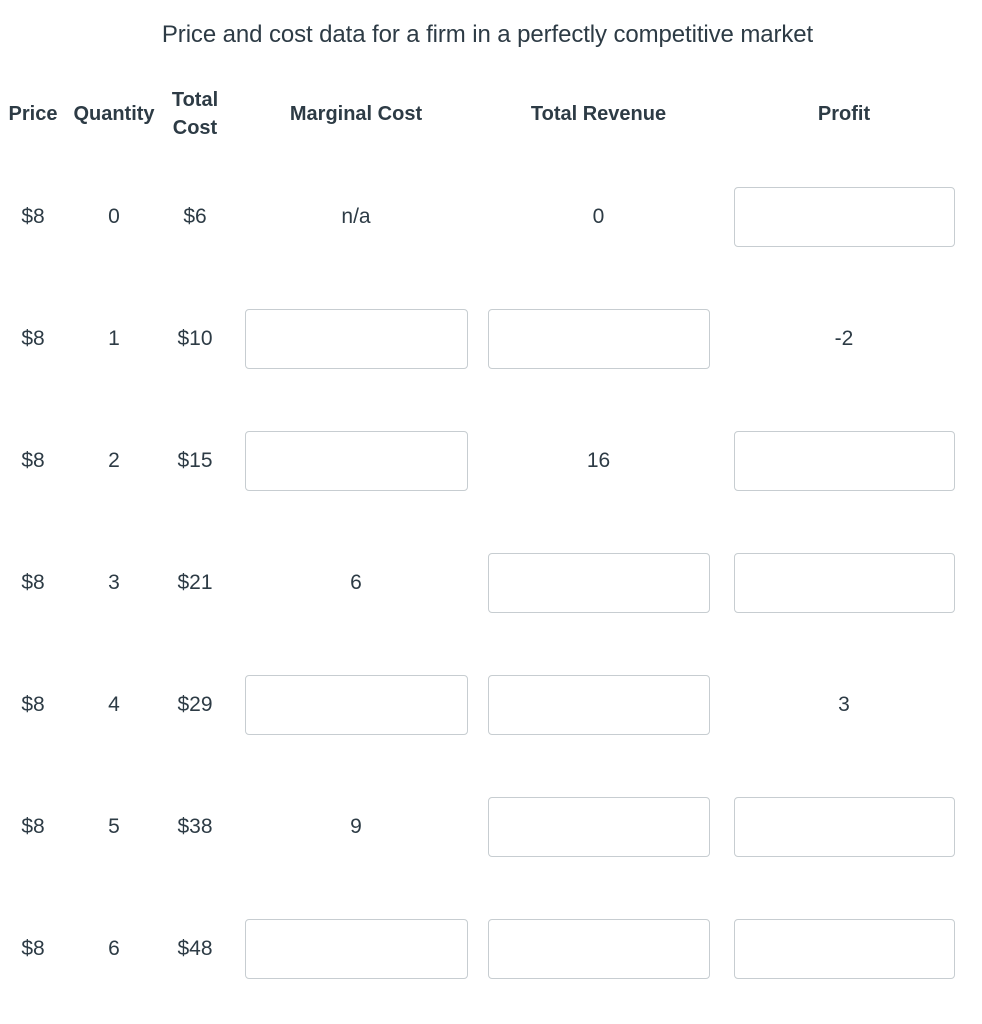 This screenshot has height=1024, width=982. I want to click on table-row: $8 4 $29 3, so click(487, 705).